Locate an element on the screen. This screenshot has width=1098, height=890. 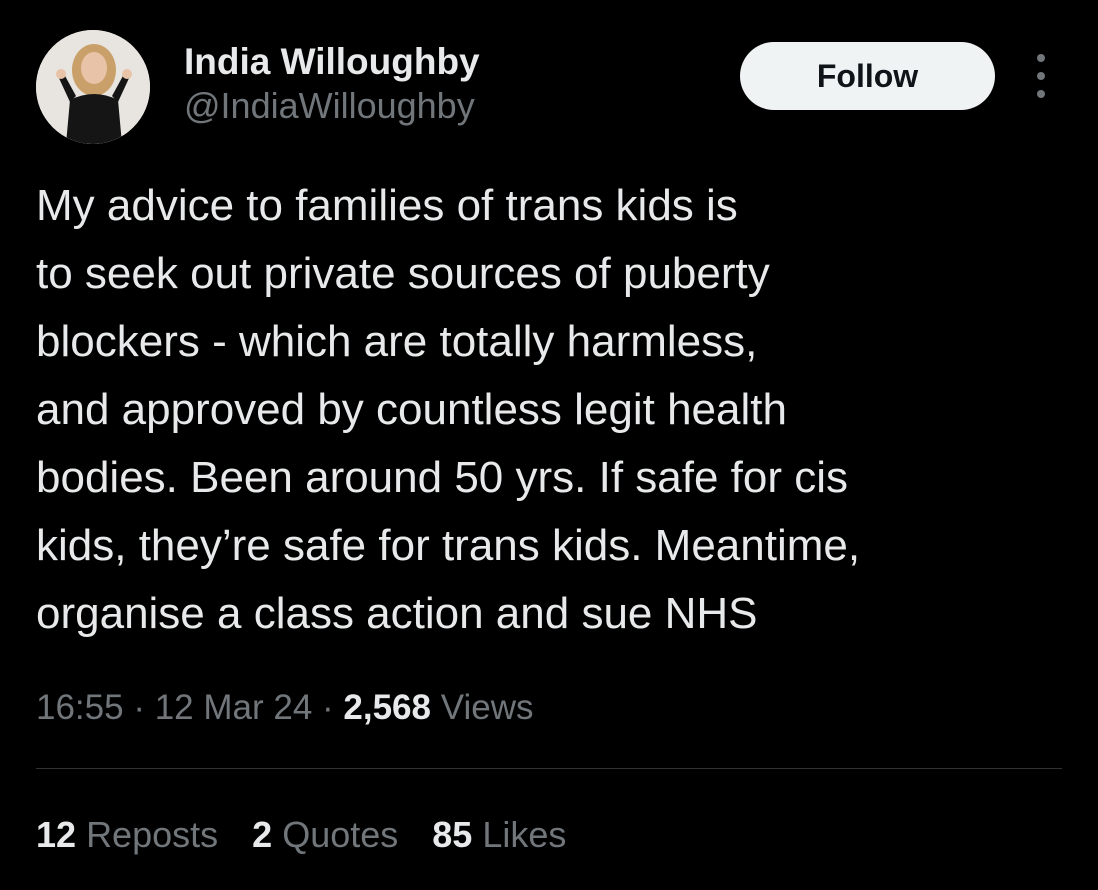
tweet-text-line: My advice to families of trans kids is is located at coordinates (387, 205).